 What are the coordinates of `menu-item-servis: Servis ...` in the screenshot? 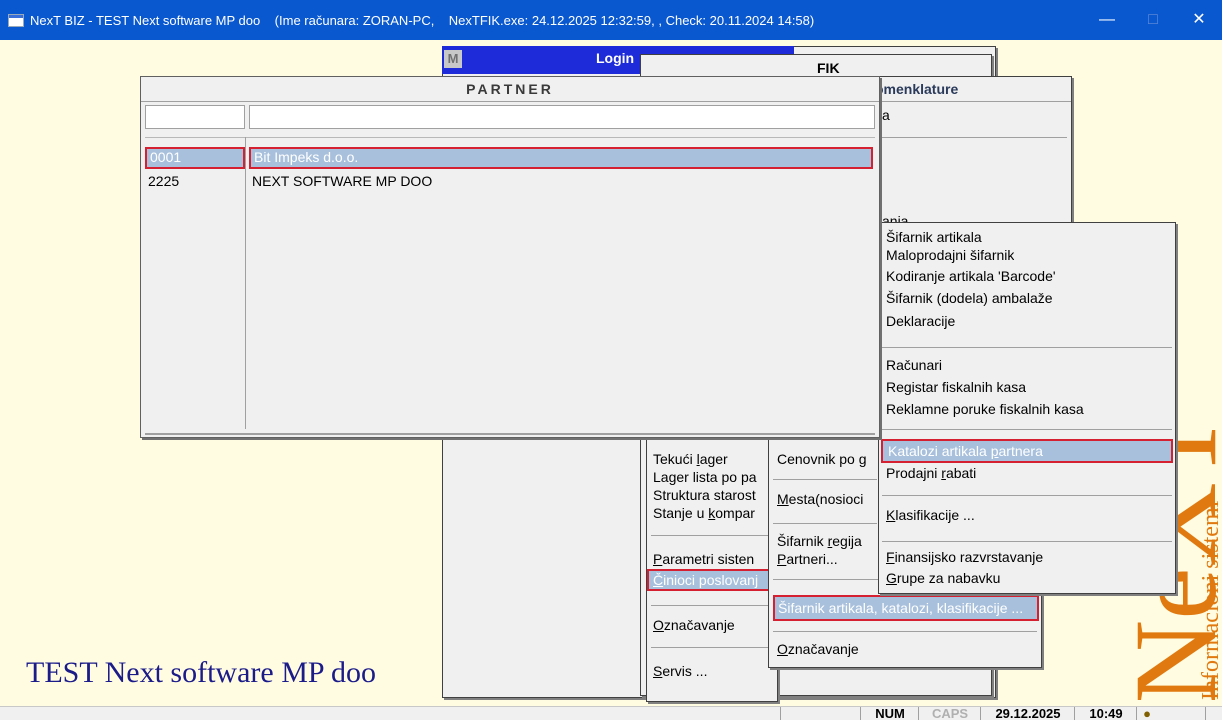 It's located at (713, 671).